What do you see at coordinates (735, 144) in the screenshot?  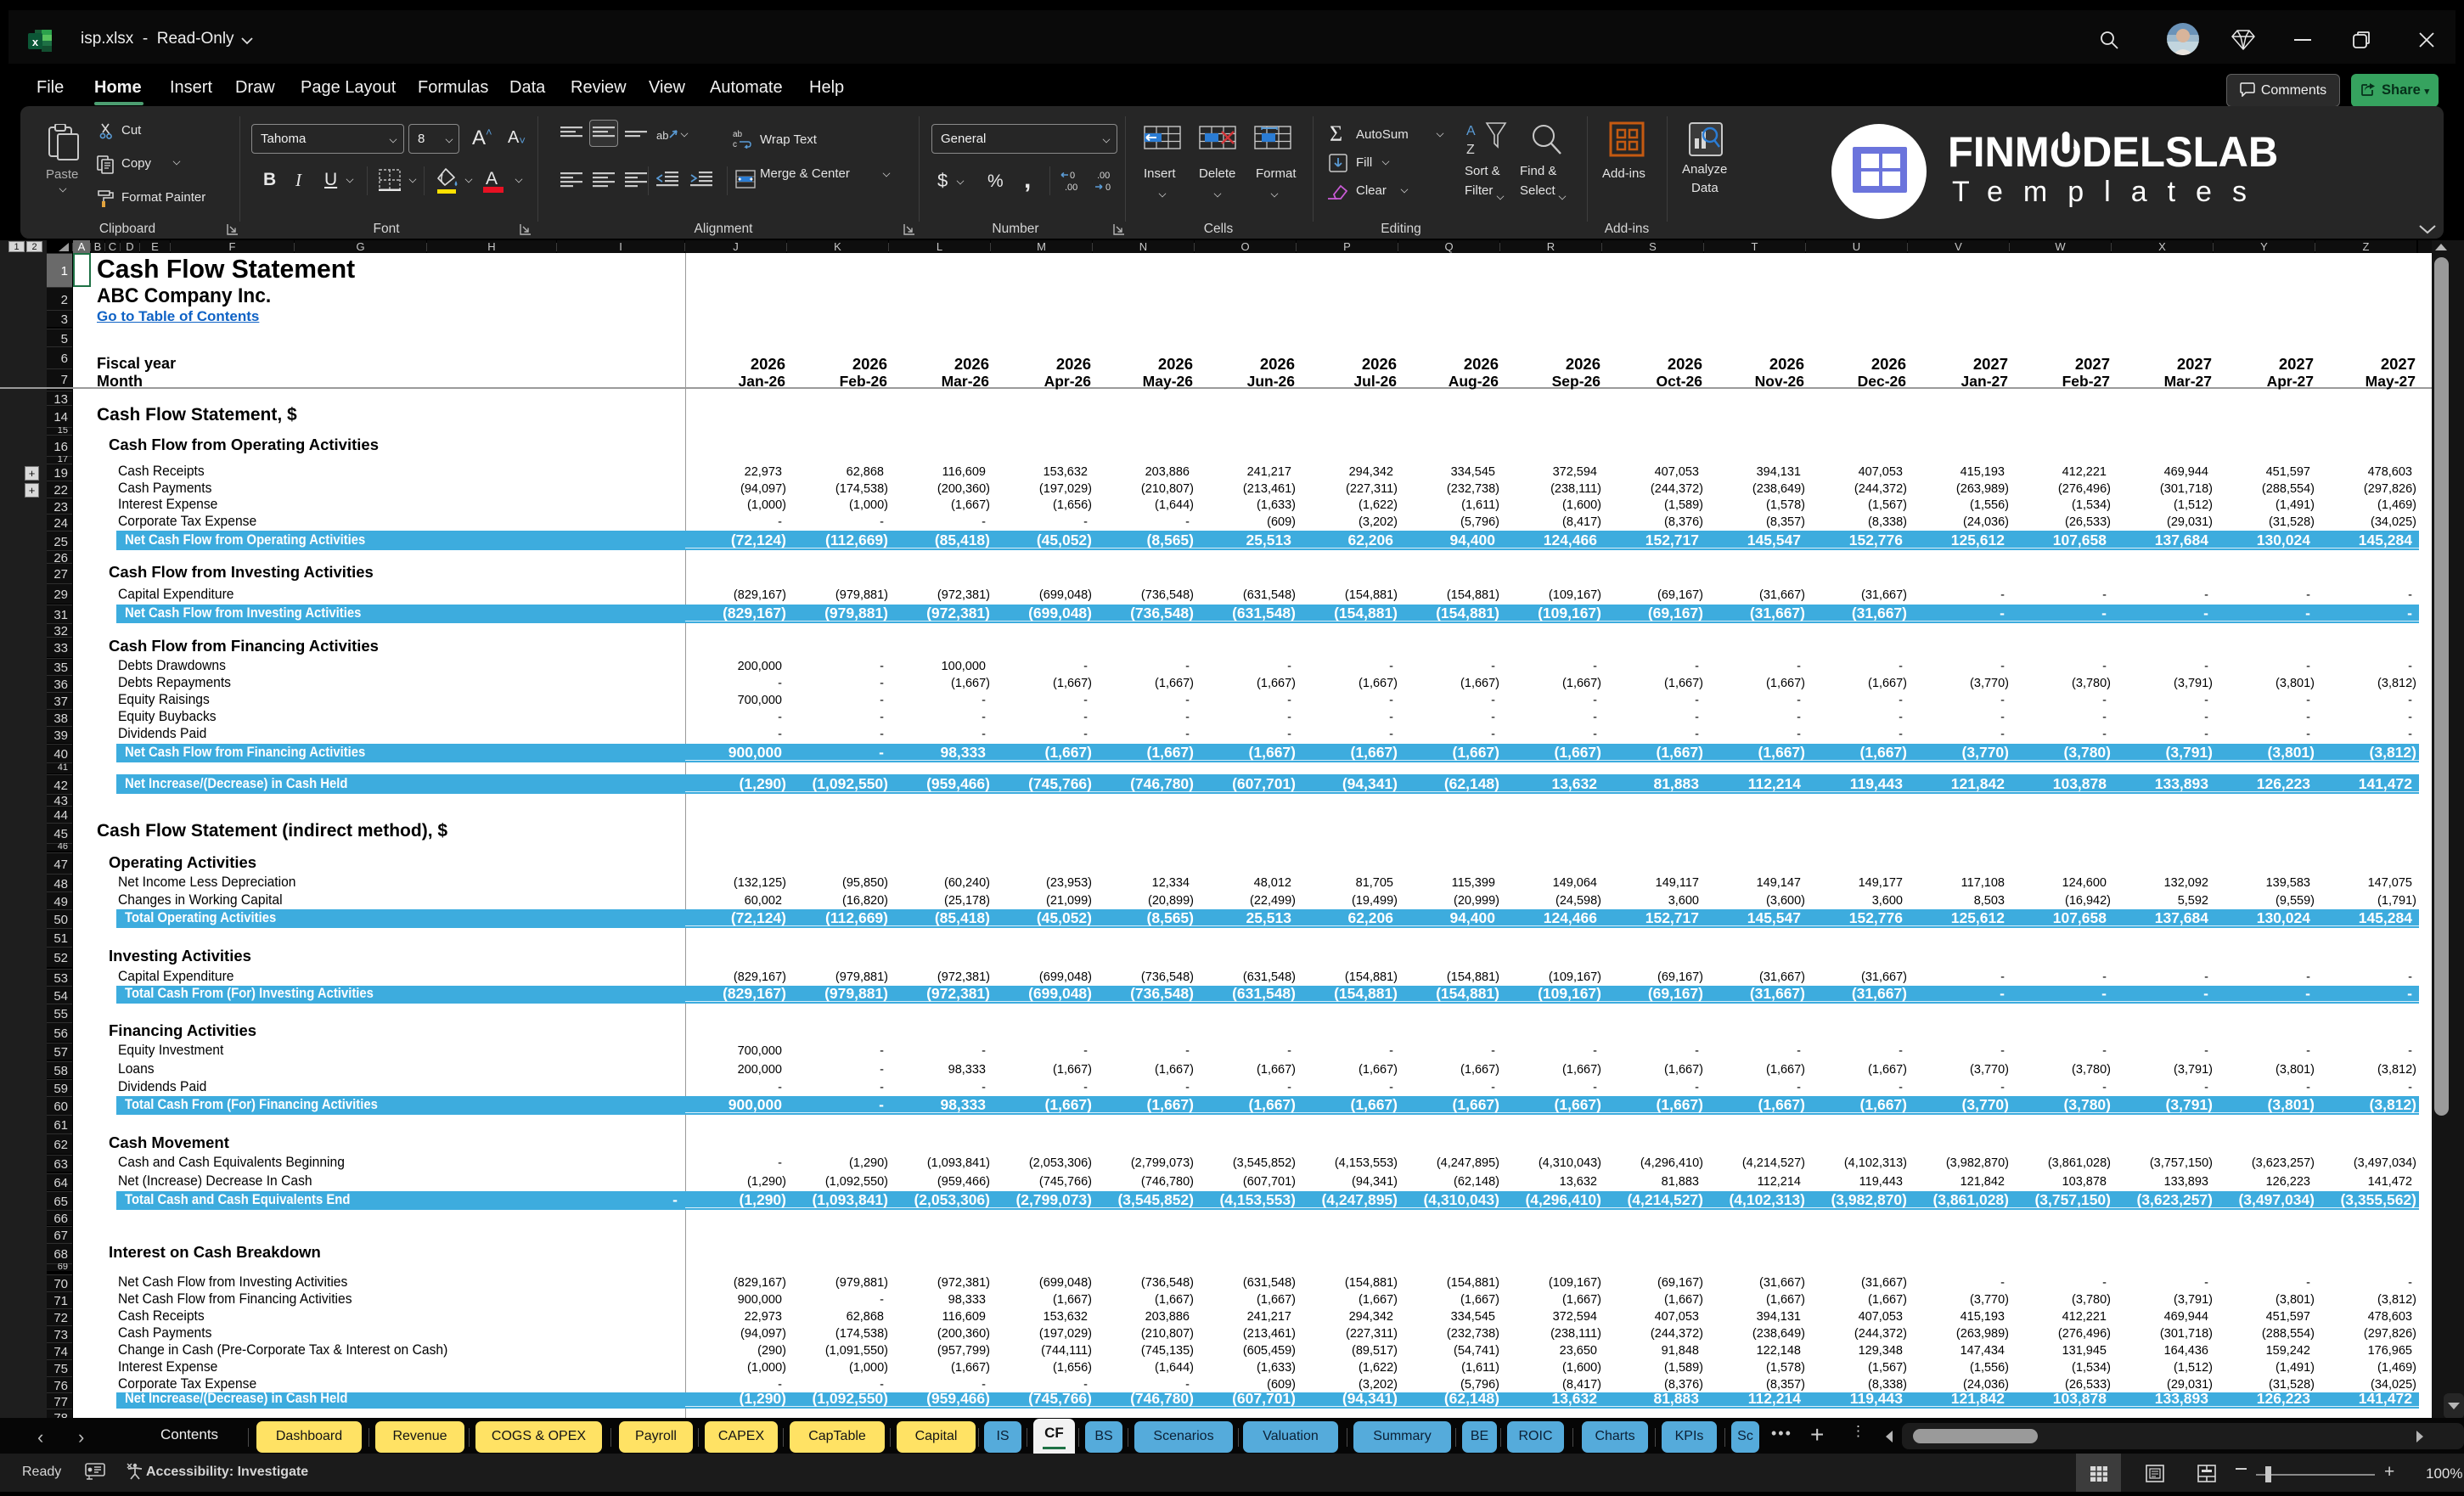 I see `svg-text: c` at bounding box center [735, 144].